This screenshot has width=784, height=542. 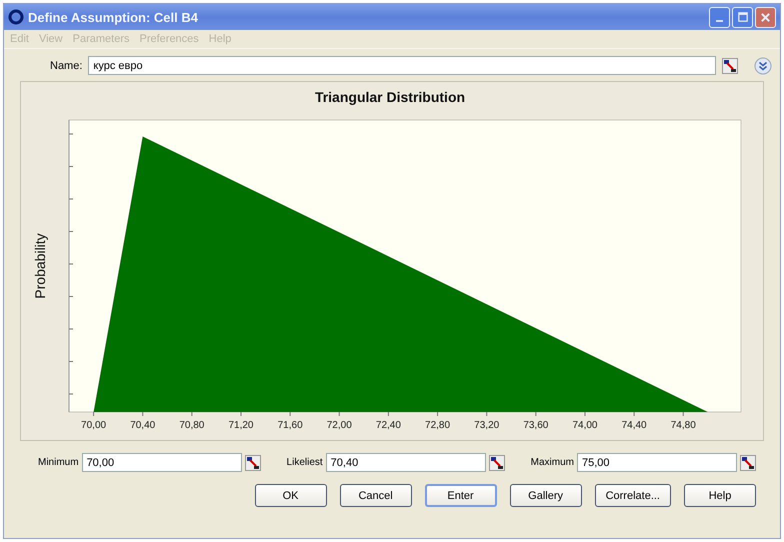 I want to click on parameter-label: Minimum, so click(x=58, y=462).